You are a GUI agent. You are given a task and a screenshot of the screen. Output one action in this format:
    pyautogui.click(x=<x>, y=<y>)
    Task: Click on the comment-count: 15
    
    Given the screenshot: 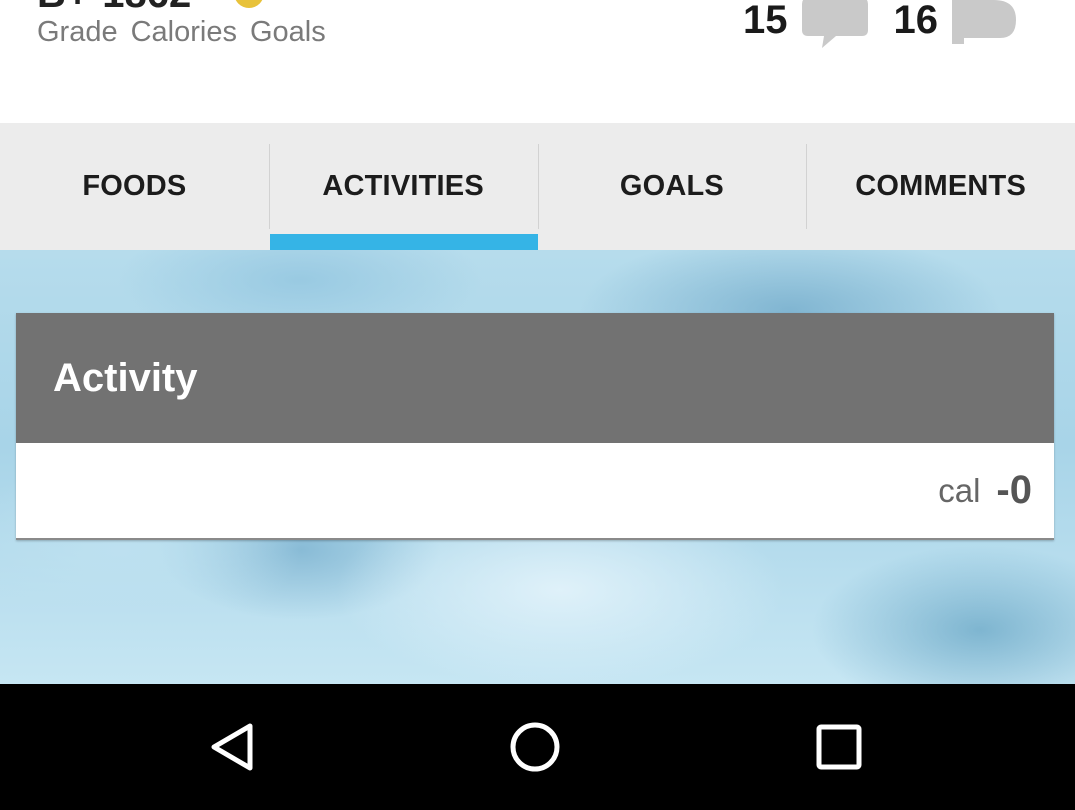 What is the action you would take?
    pyautogui.click(x=765, y=21)
    